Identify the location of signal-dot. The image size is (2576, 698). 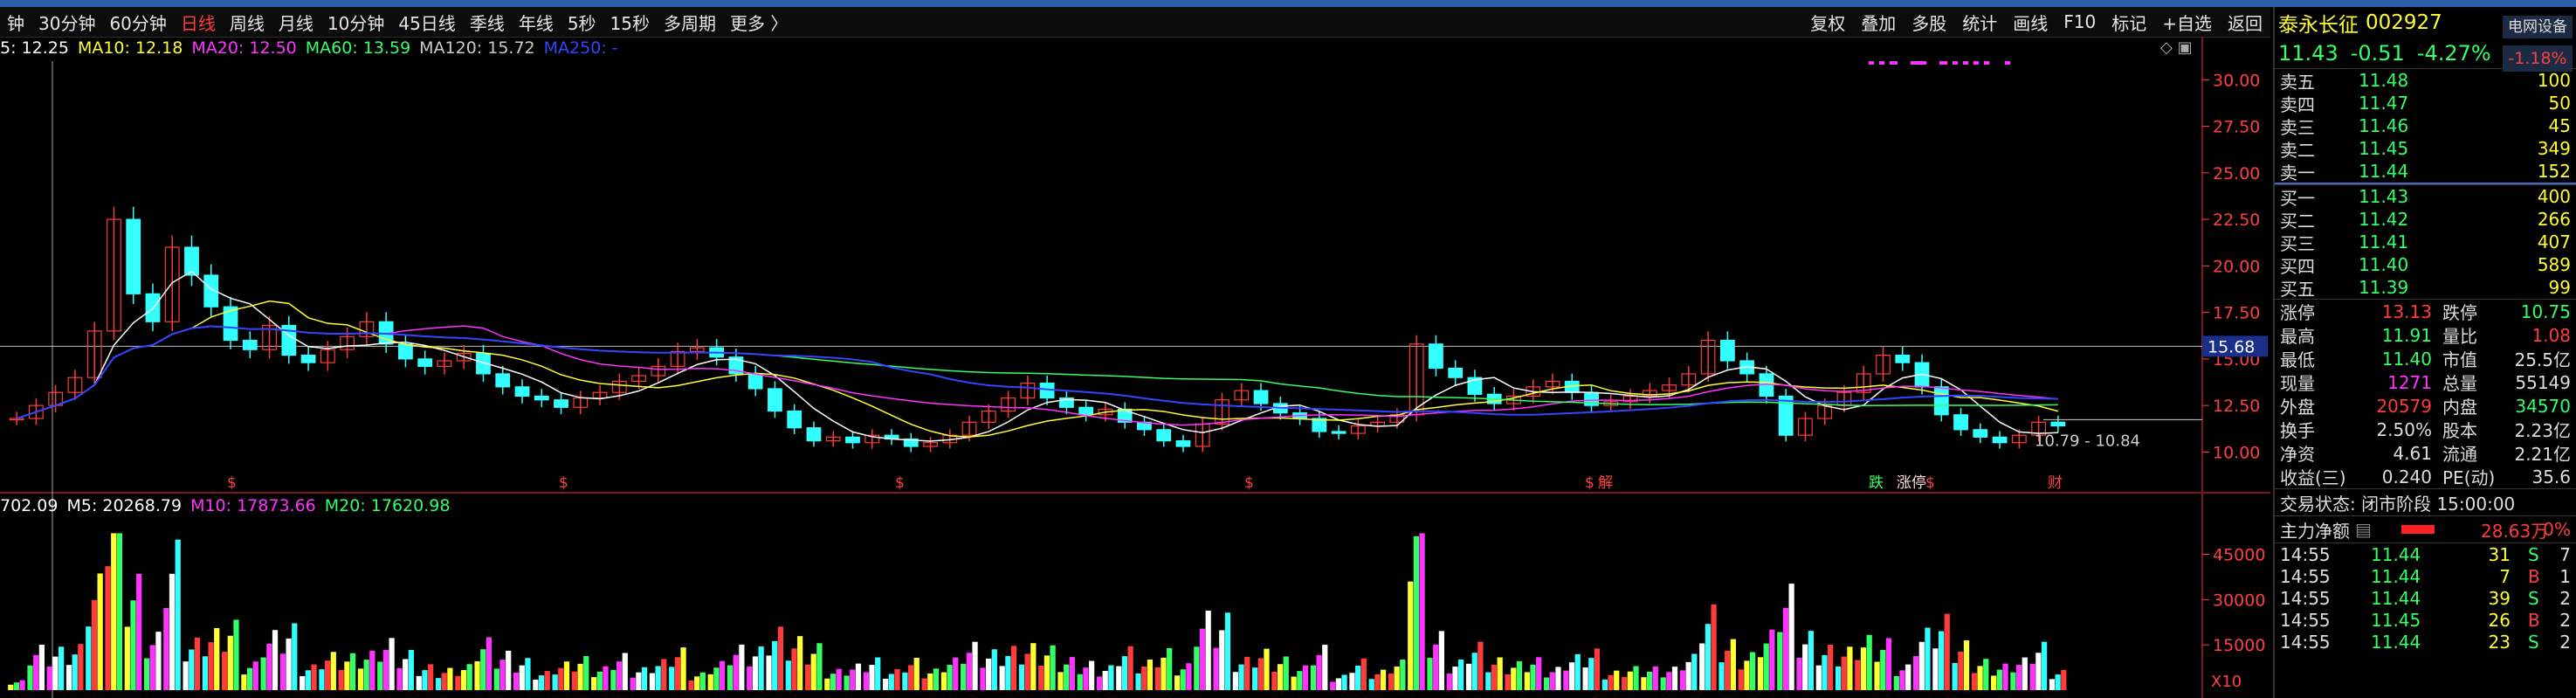
(1895, 63).